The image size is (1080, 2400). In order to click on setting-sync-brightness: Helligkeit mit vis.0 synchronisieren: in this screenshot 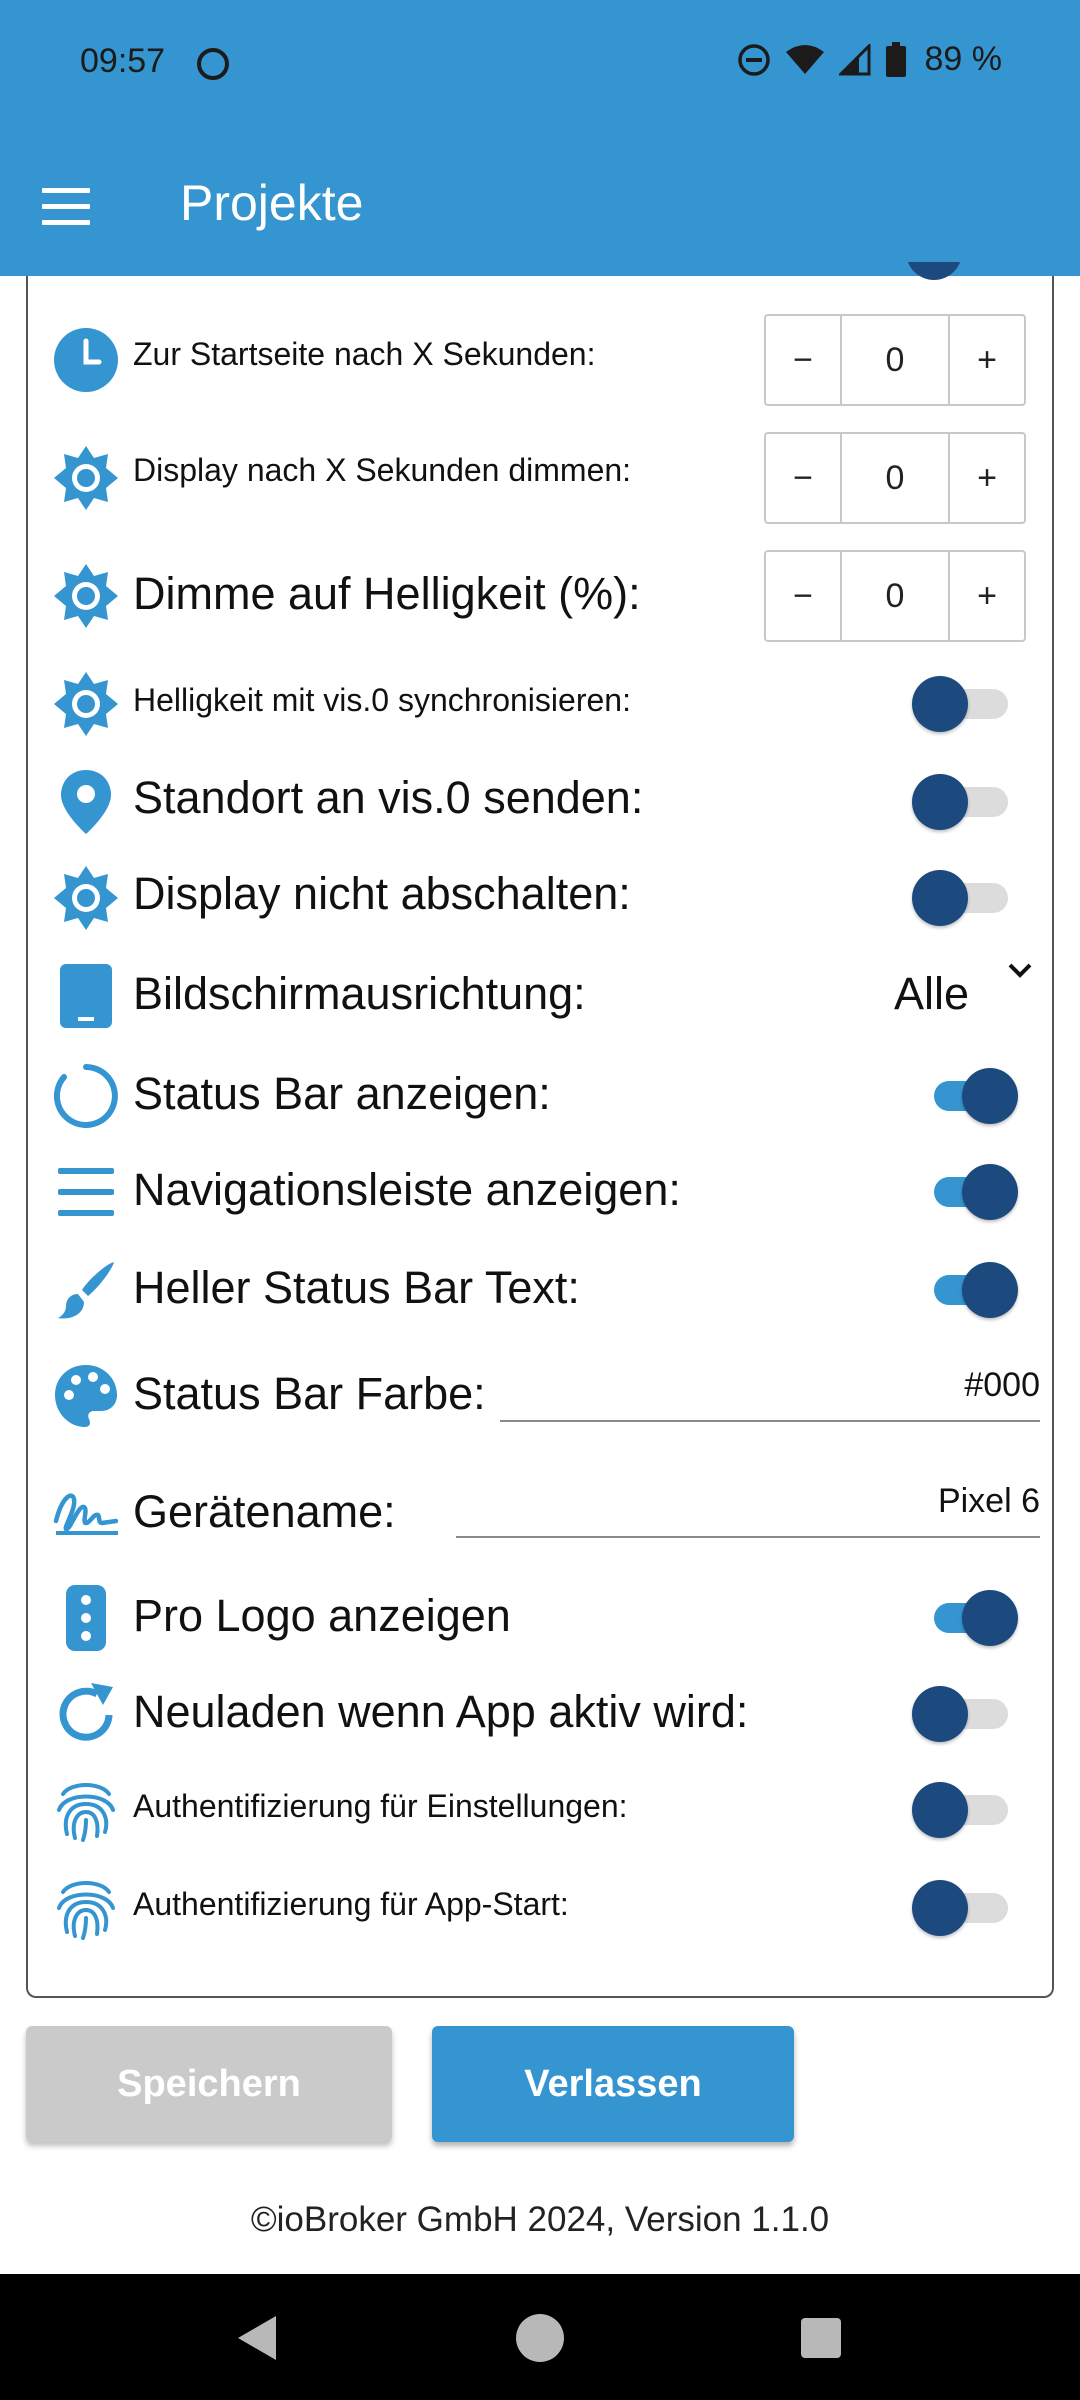, I will do `click(540, 704)`.